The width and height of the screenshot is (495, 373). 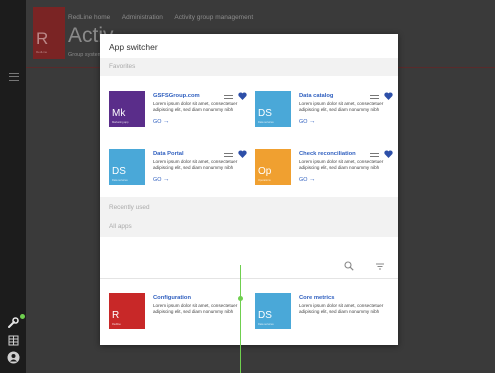 I want to click on dialog-title: App switcher, so click(x=133, y=47).